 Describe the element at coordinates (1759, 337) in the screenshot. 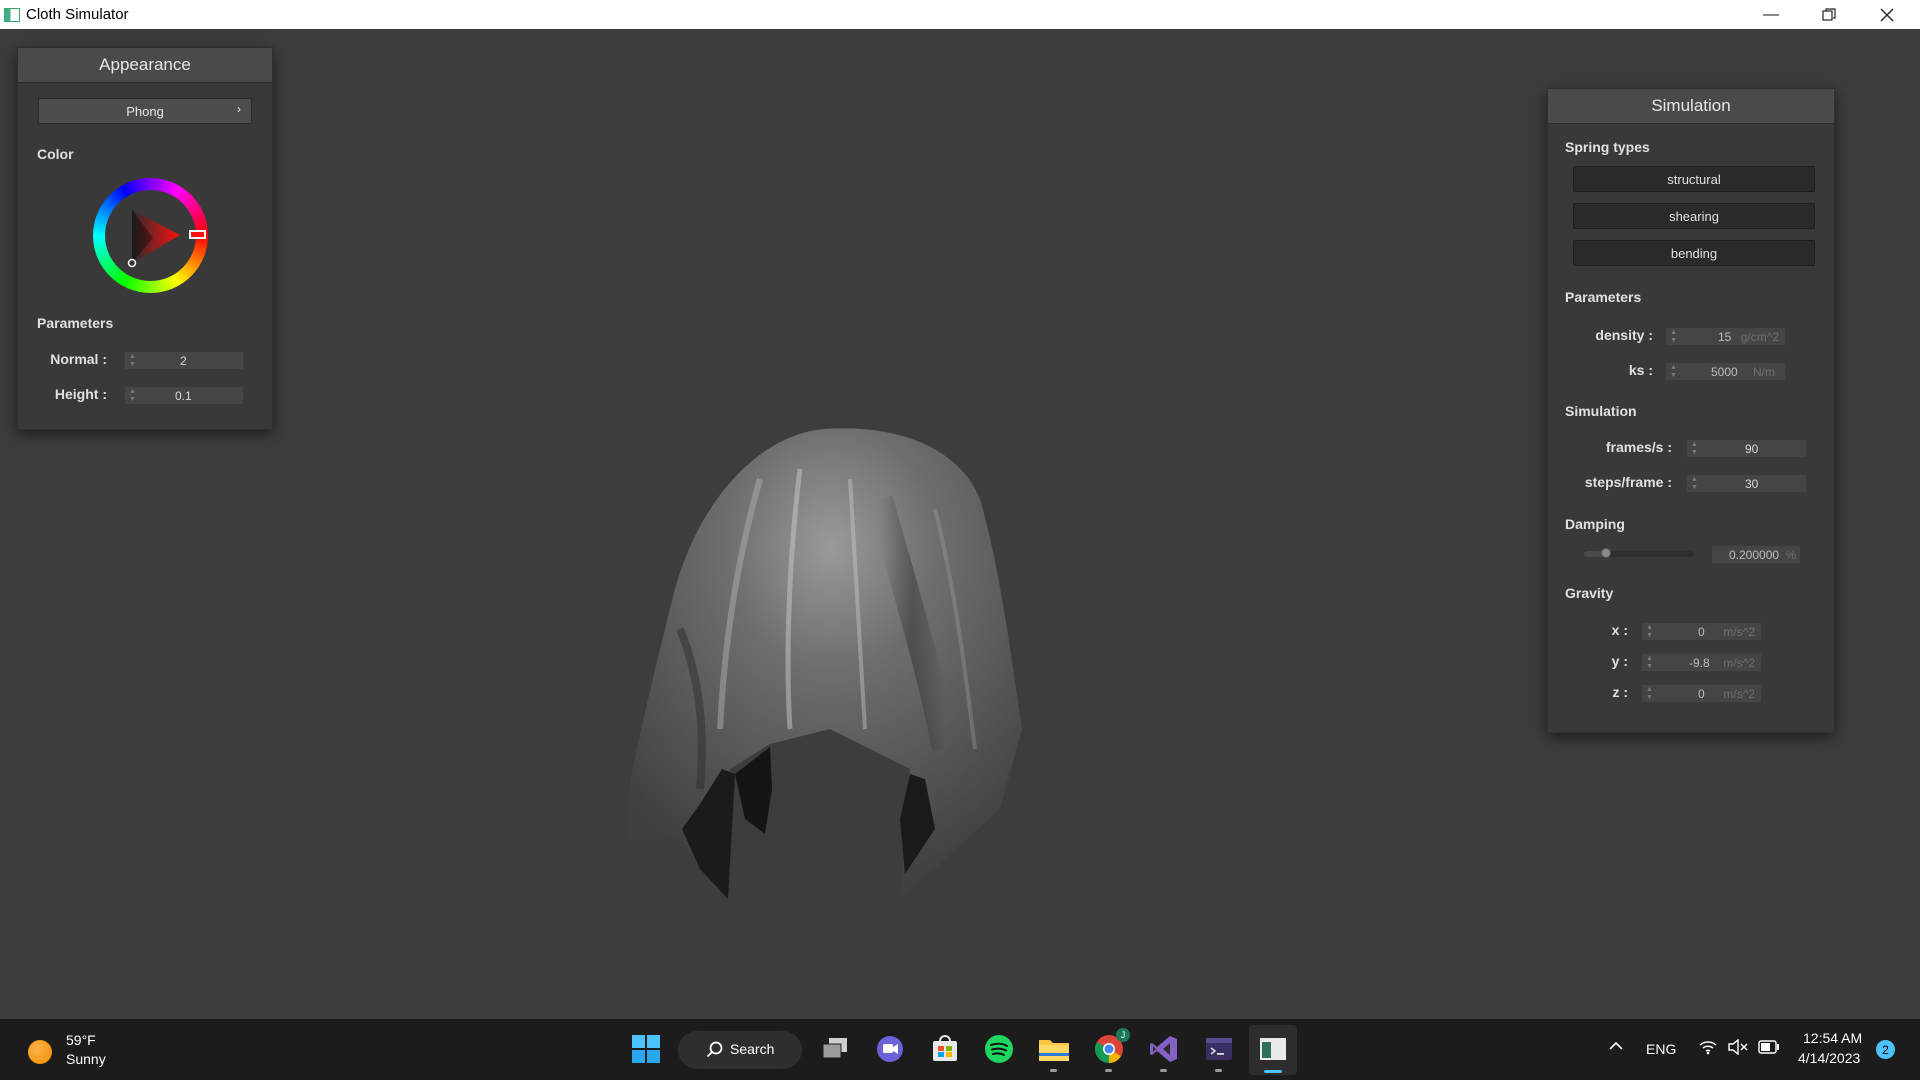

I see `density-unit: g/cm^2` at that location.